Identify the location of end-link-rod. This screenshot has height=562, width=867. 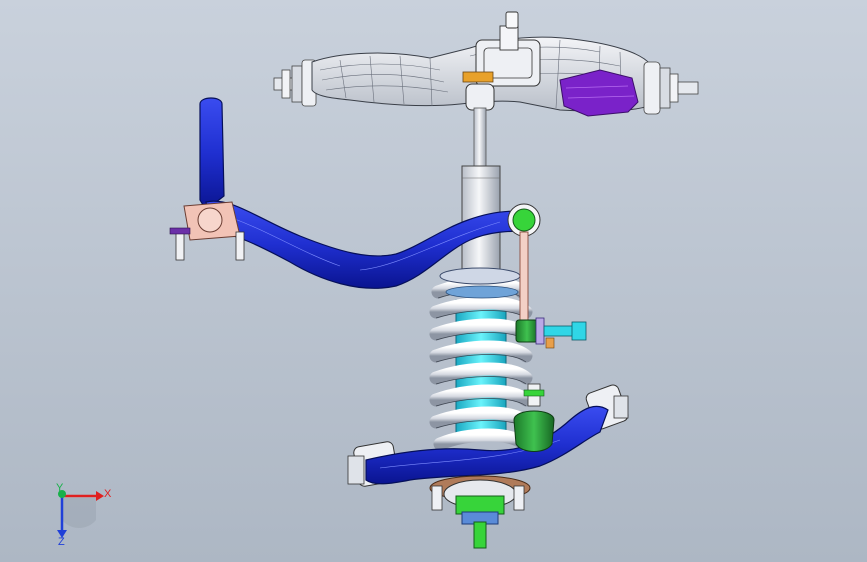
(524, 278).